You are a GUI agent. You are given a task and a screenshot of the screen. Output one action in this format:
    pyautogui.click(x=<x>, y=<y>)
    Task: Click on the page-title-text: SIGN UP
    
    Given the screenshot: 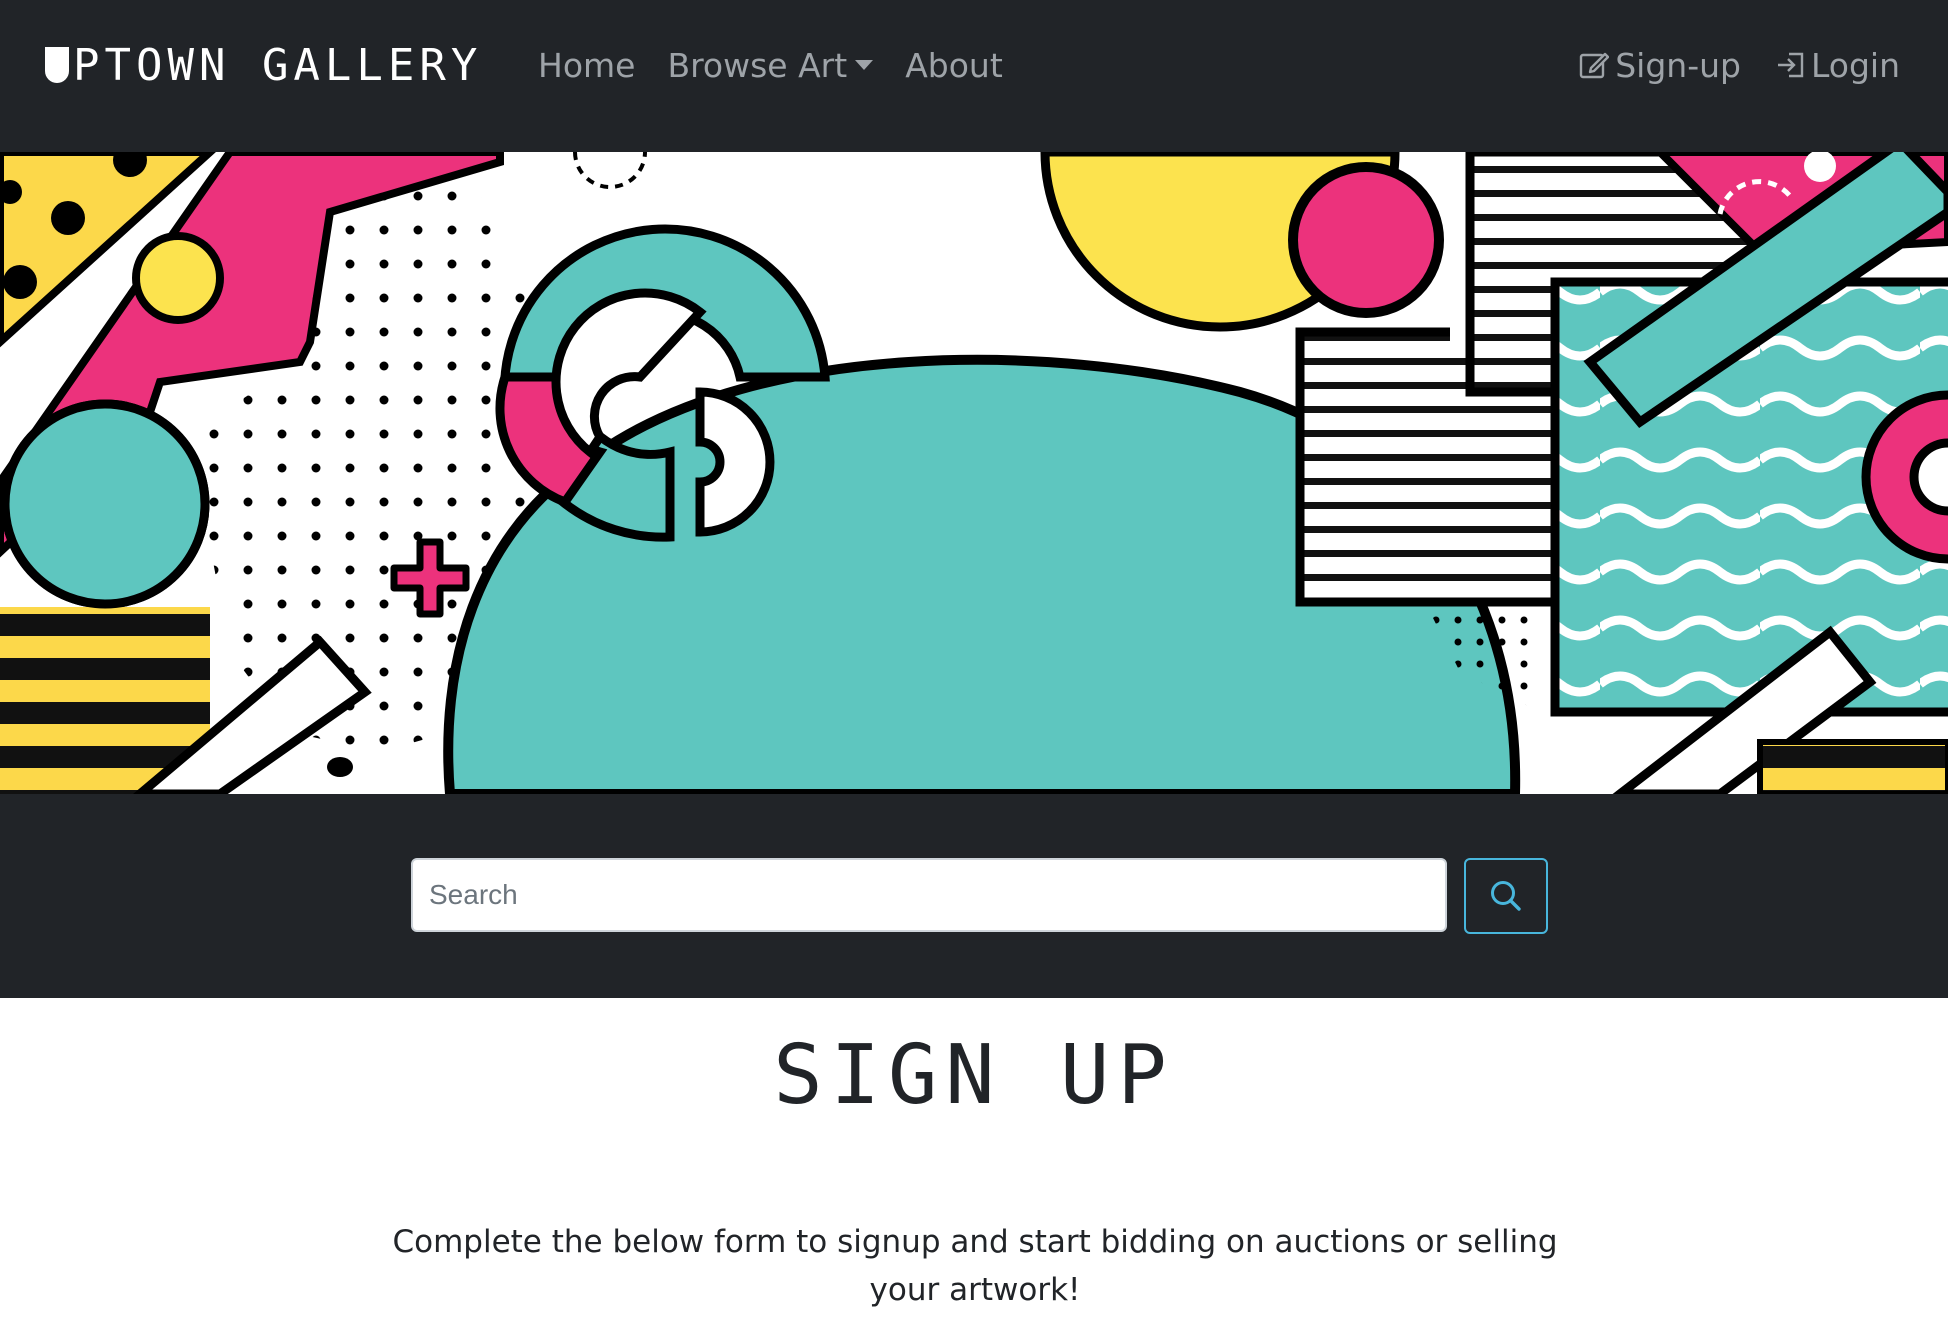 What is the action you would take?
    pyautogui.click(x=974, y=1075)
    